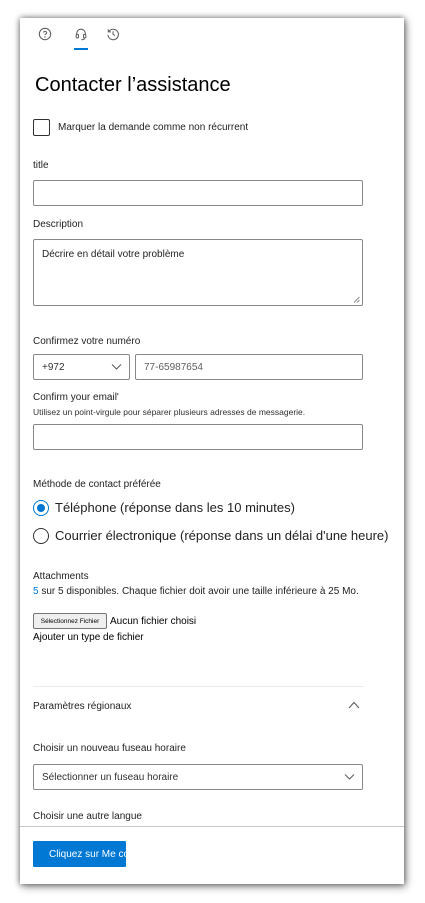 This screenshot has width=425, height=903. Describe the element at coordinates (41, 508) in the screenshot. I see `radio-phone` at that location.